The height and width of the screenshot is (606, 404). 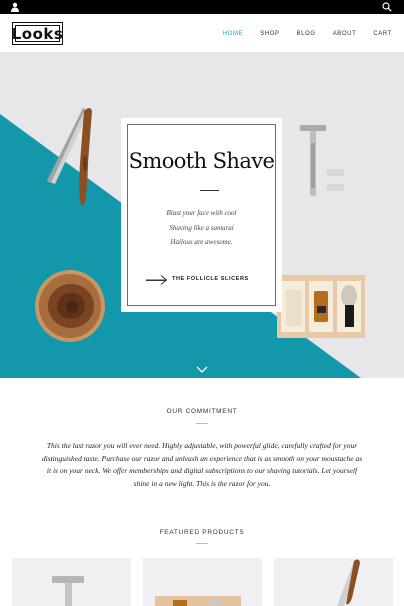 What do you see at coordinates (382, 34) in the screenshot?
I see `nav-cart: CART` at bounding box center [382, 34].